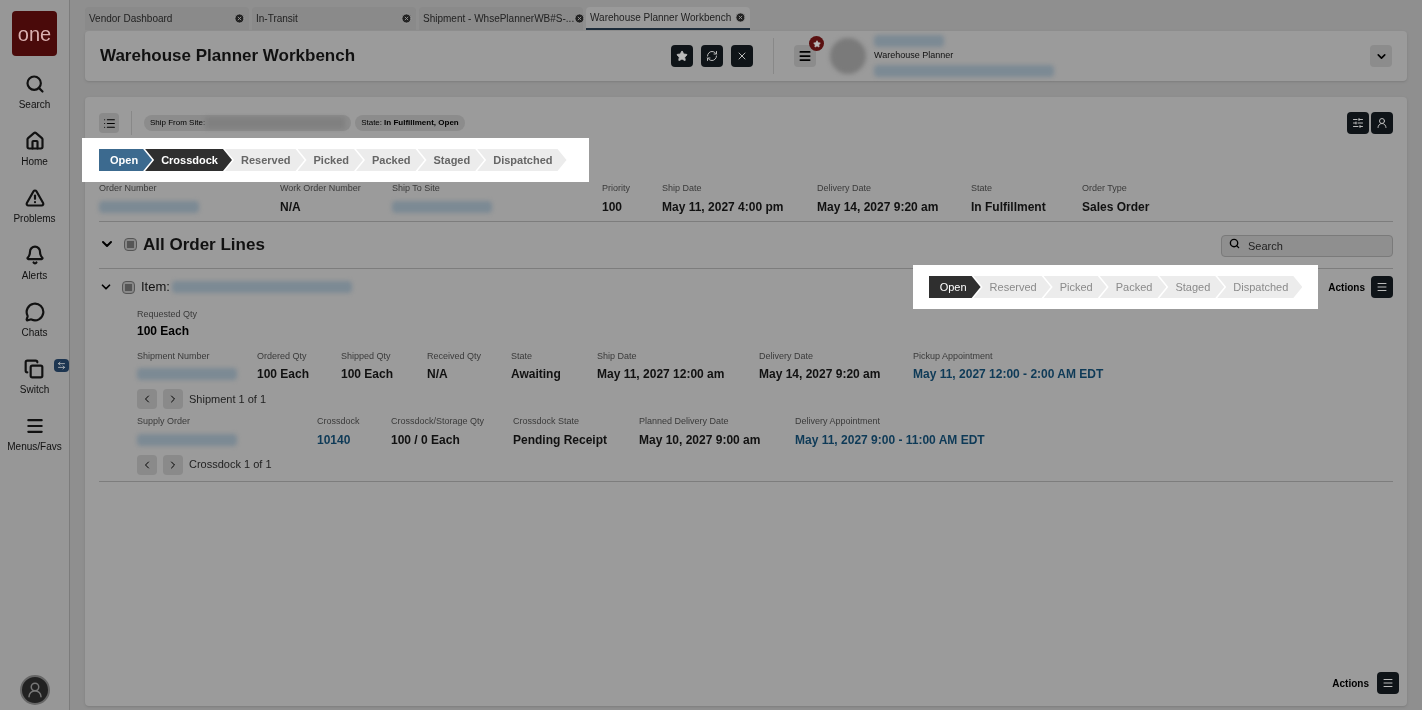  What do you see at coordinates (909, 41) in the screenshot?
I see `blurred-text` at bounding box center [909, 41].